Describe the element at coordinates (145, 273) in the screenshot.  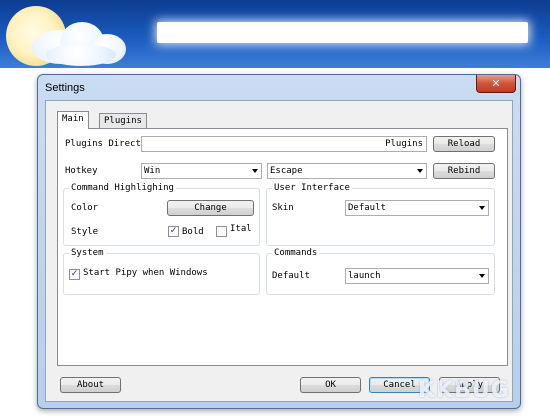
I see `start-with-windows-label: Start Pipy when Windows` at that location.